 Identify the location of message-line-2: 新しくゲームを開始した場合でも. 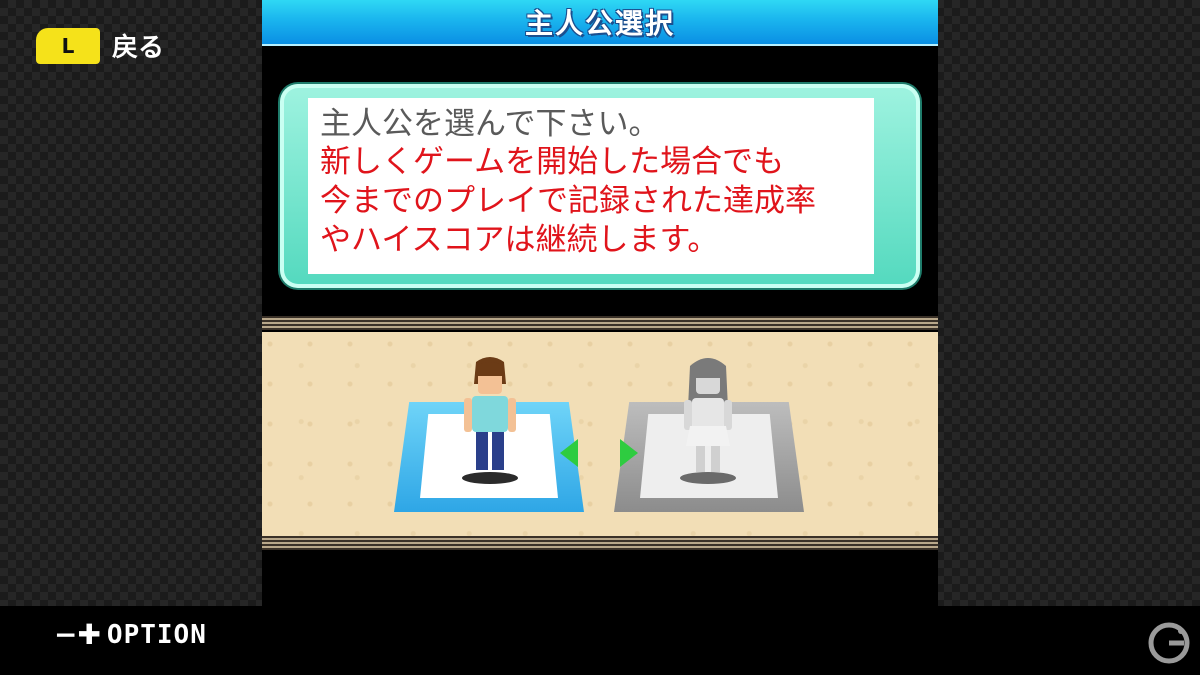
(552, 162).